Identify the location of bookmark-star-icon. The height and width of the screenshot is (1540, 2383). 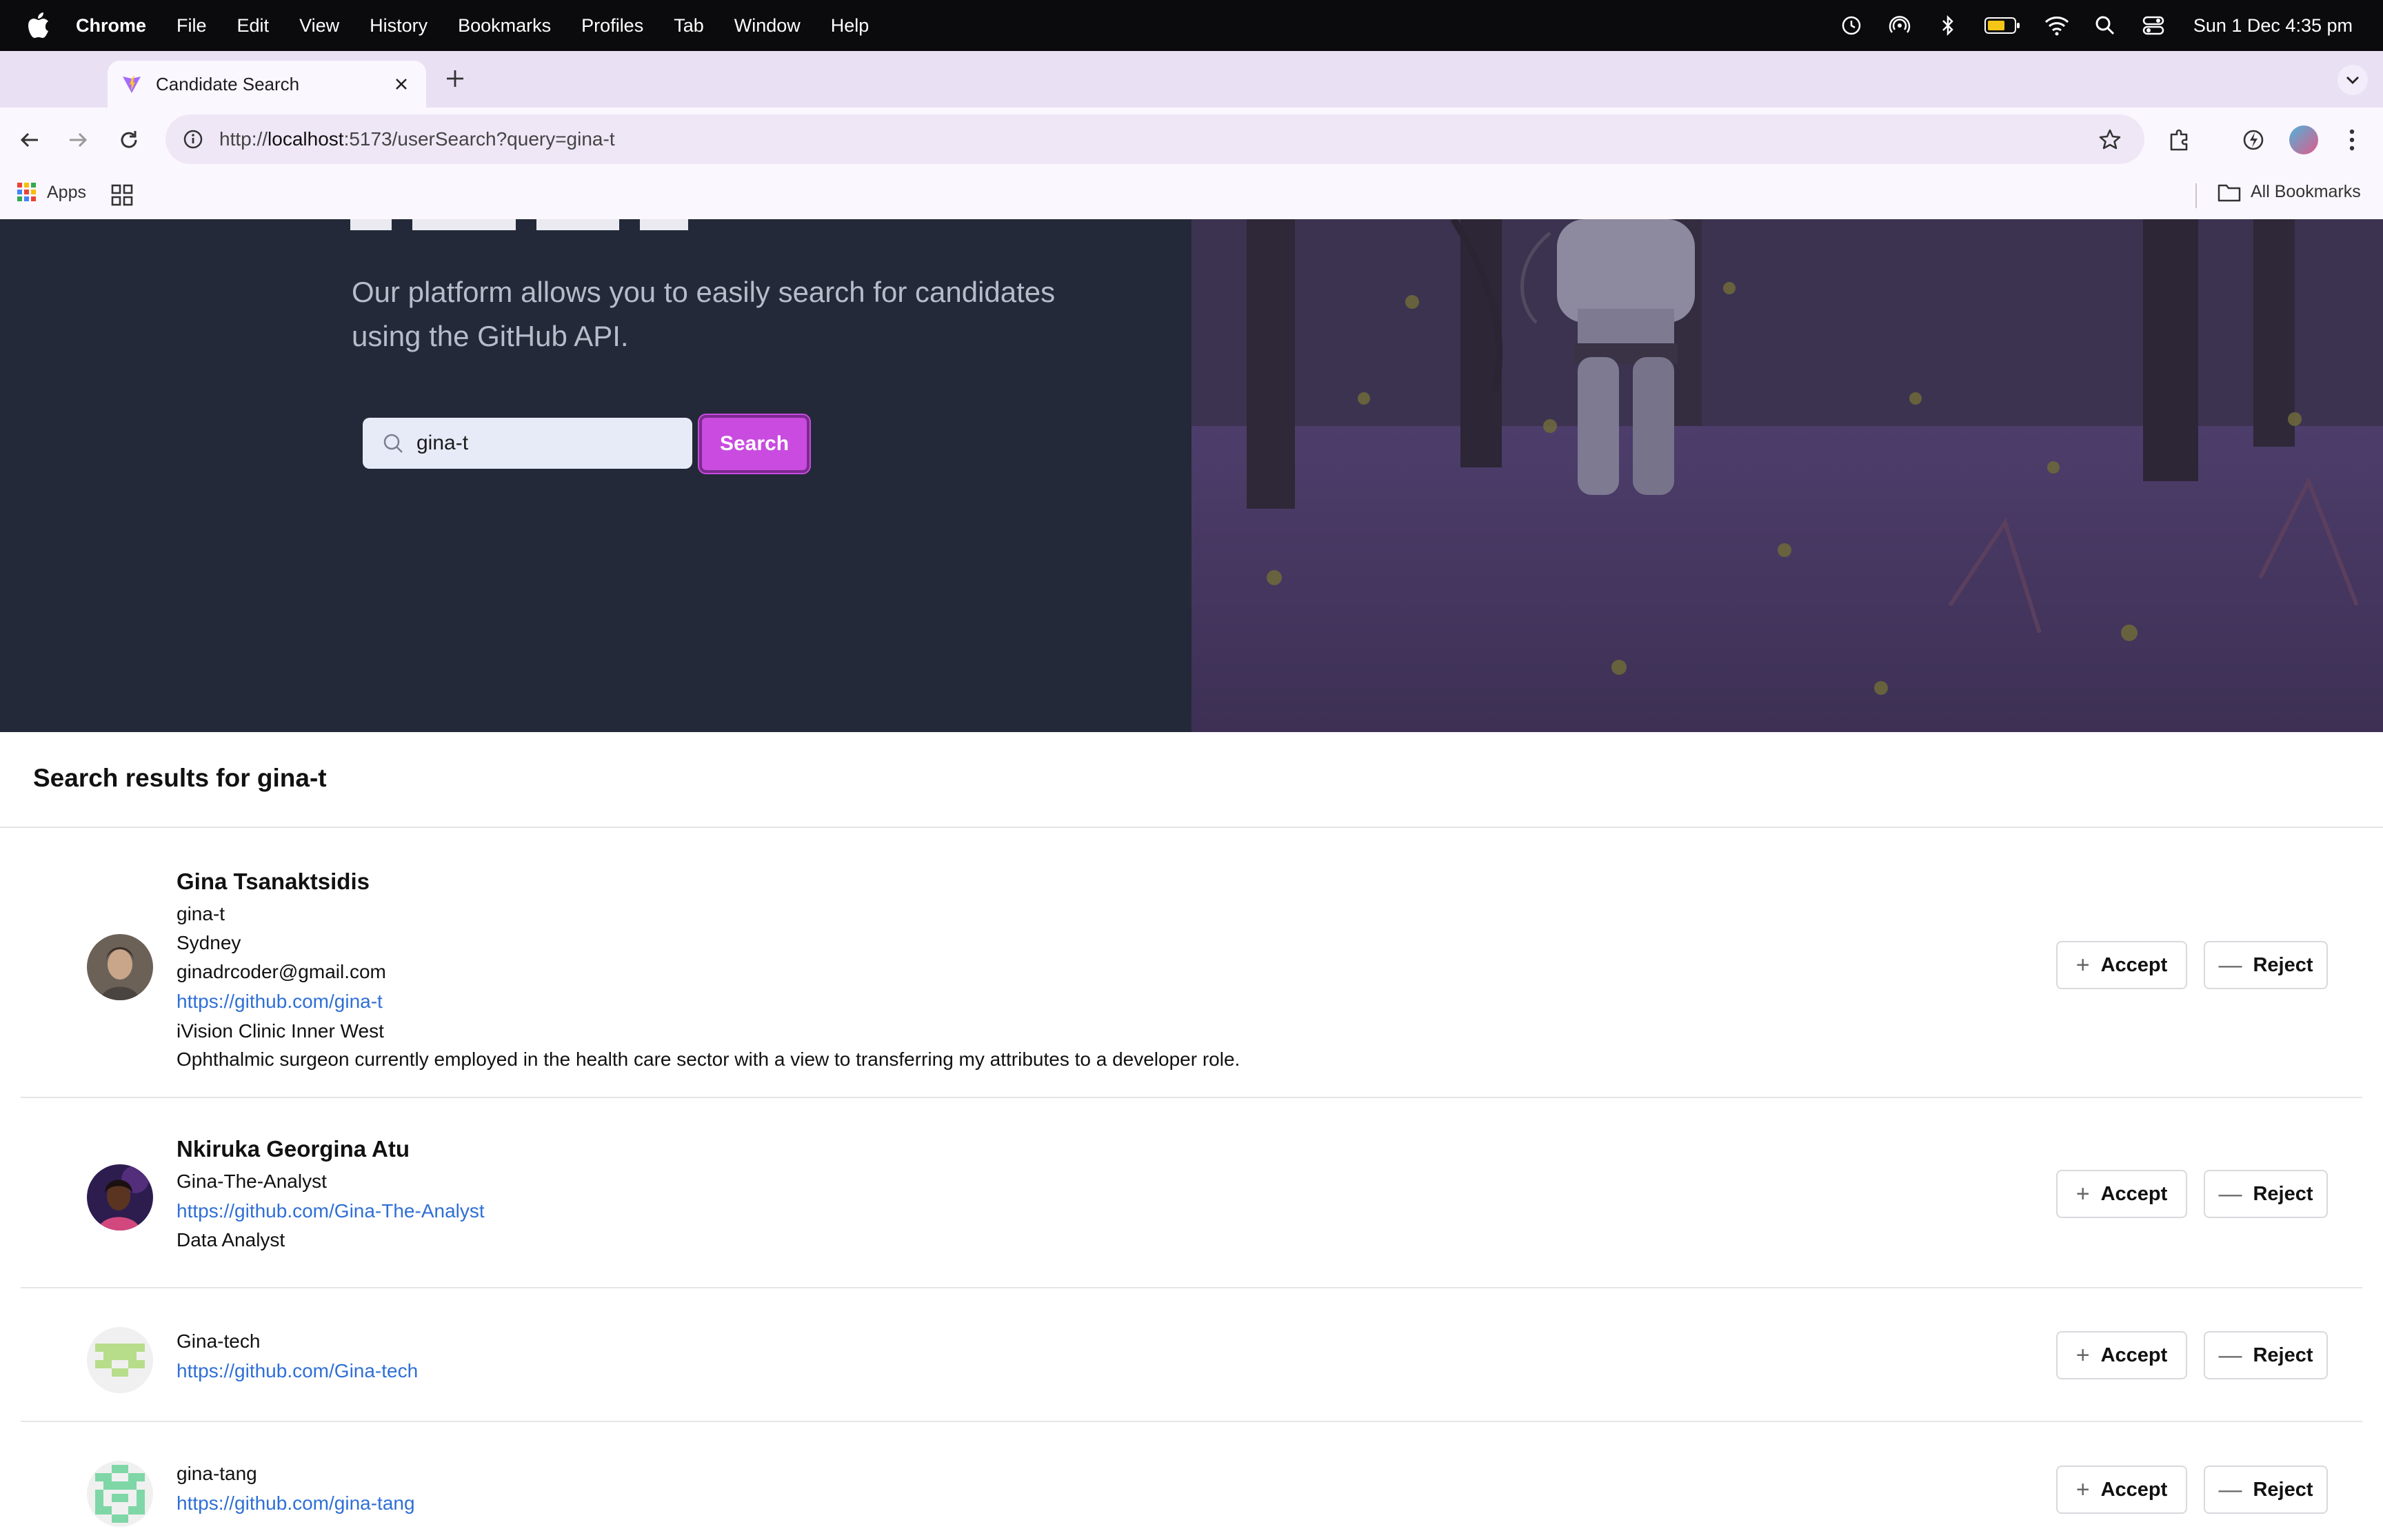
(2110, 139).